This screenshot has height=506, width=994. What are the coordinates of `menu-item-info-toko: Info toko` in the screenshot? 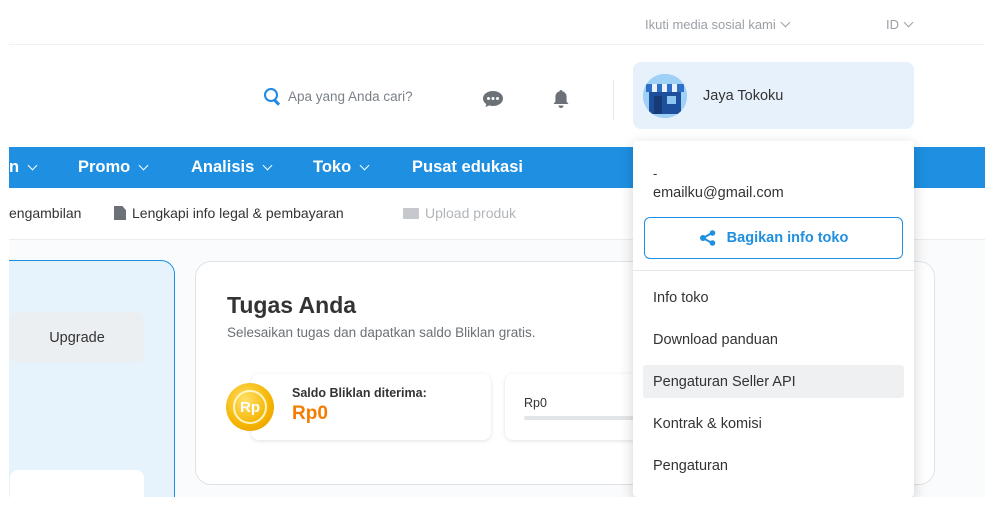 It's located at (773, 297).